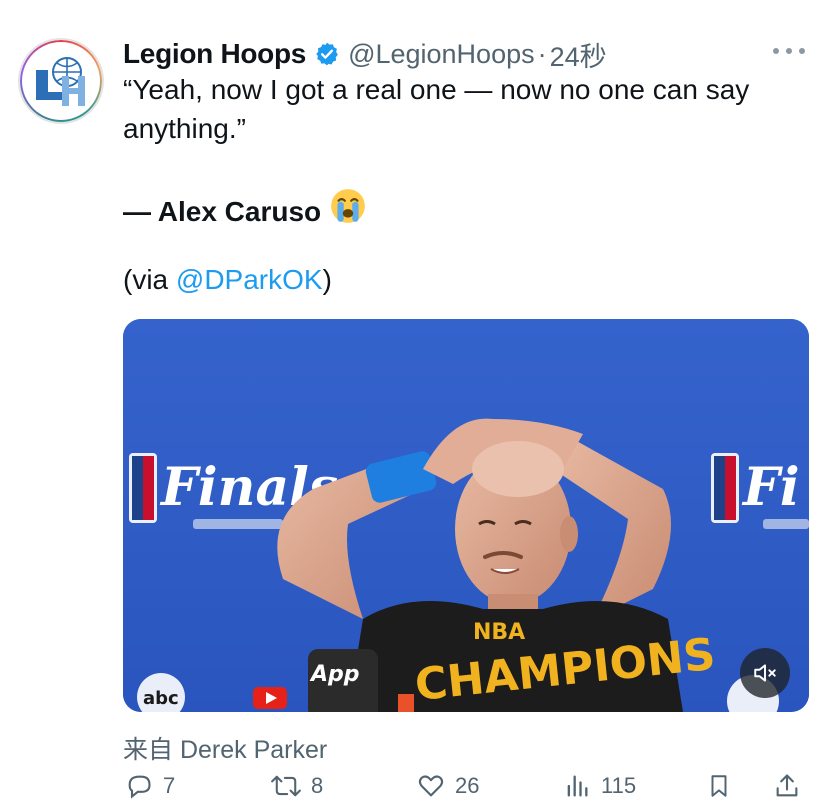 The height and width of the screenshot is (802, 827). I want to click on author-handle: @LegionHoops, so click(441, 54).